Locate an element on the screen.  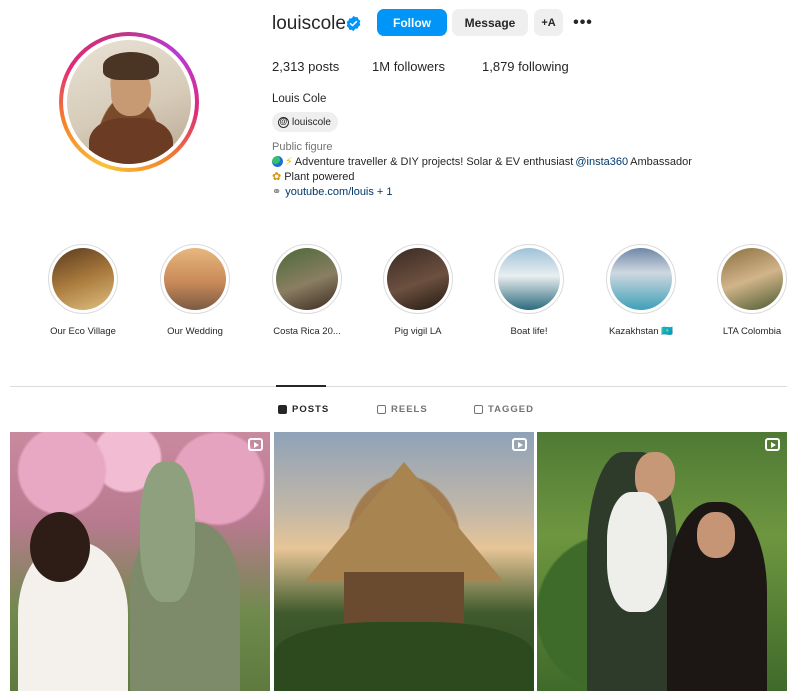
link-icon: ⚭ is located at coordinates (277, 192).